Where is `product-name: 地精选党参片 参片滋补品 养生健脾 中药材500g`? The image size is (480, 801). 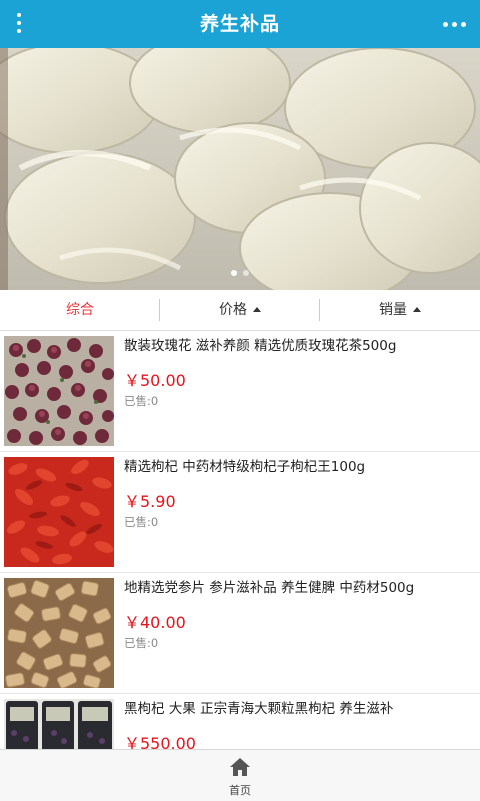
product-name: 地精选党参片 参片滋补品 养生健脾 中药材500g is located at coordinates (299, 588).